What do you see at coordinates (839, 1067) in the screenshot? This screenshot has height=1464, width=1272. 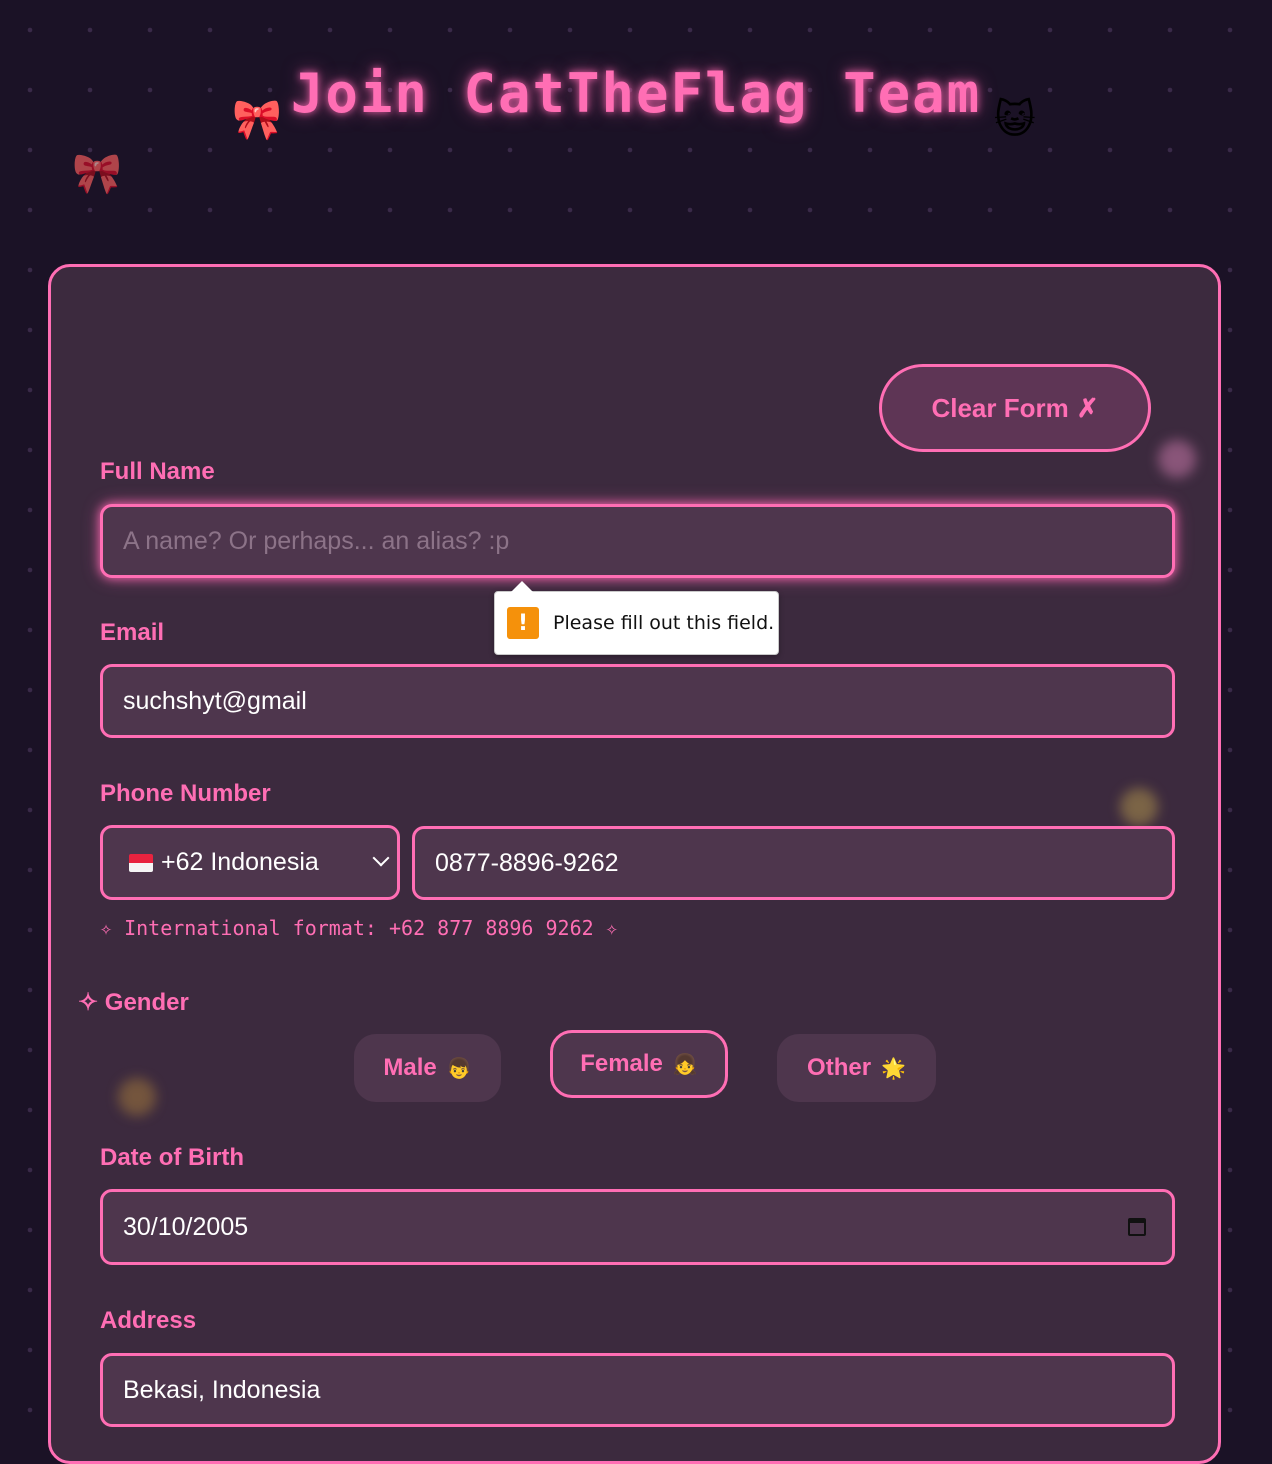 I see `gender-option-label: Other` at bounding box center [839, 1067].